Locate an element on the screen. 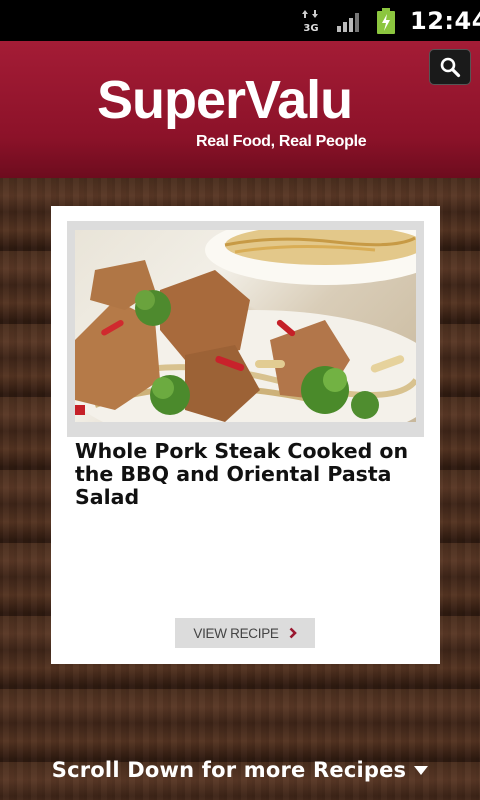 The height and width of the screenshot is (800, 480). view-recipe-button: VIEW RECIPE is located at coordinates (245, 633).